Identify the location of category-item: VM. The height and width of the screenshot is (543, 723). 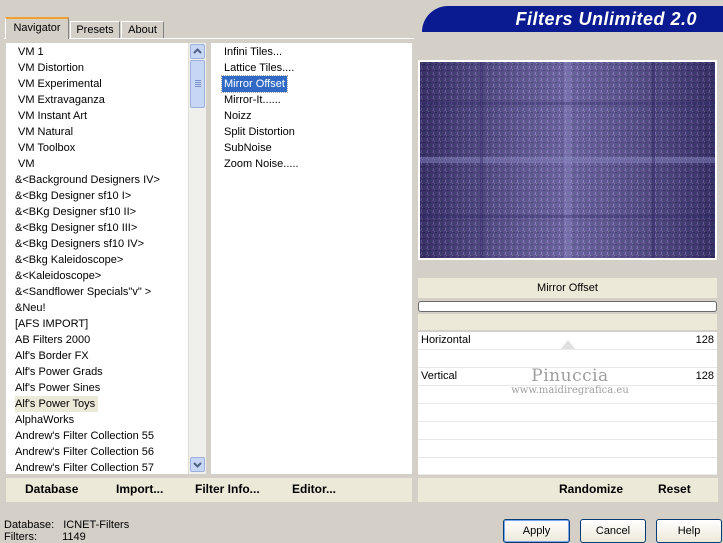
(28, 164).